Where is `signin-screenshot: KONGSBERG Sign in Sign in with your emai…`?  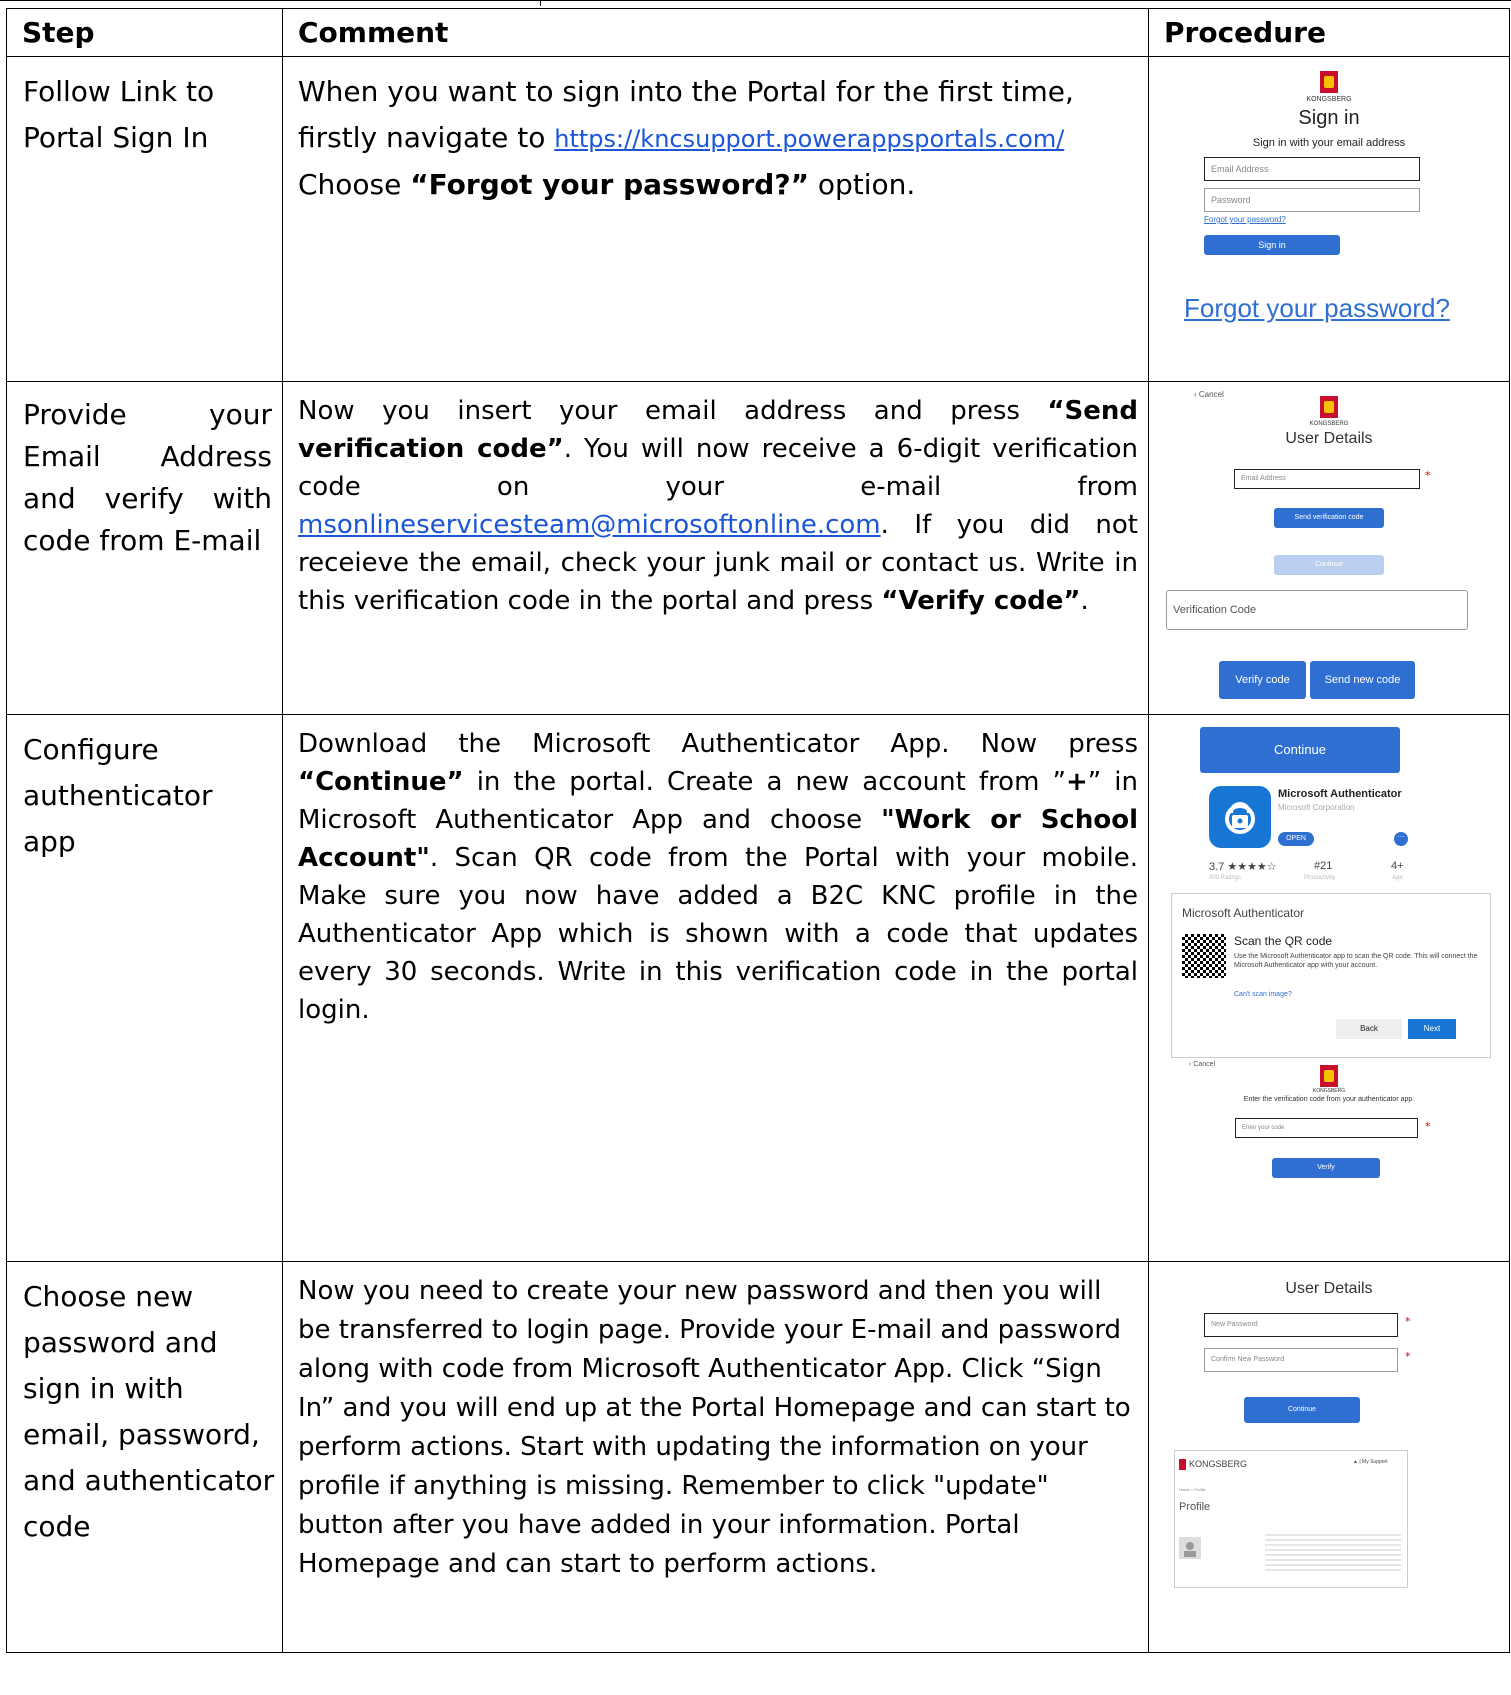 signin-screenshot: KONGSBERG Sign in Sign in with your emai… is located at coordinates (1329, 219).